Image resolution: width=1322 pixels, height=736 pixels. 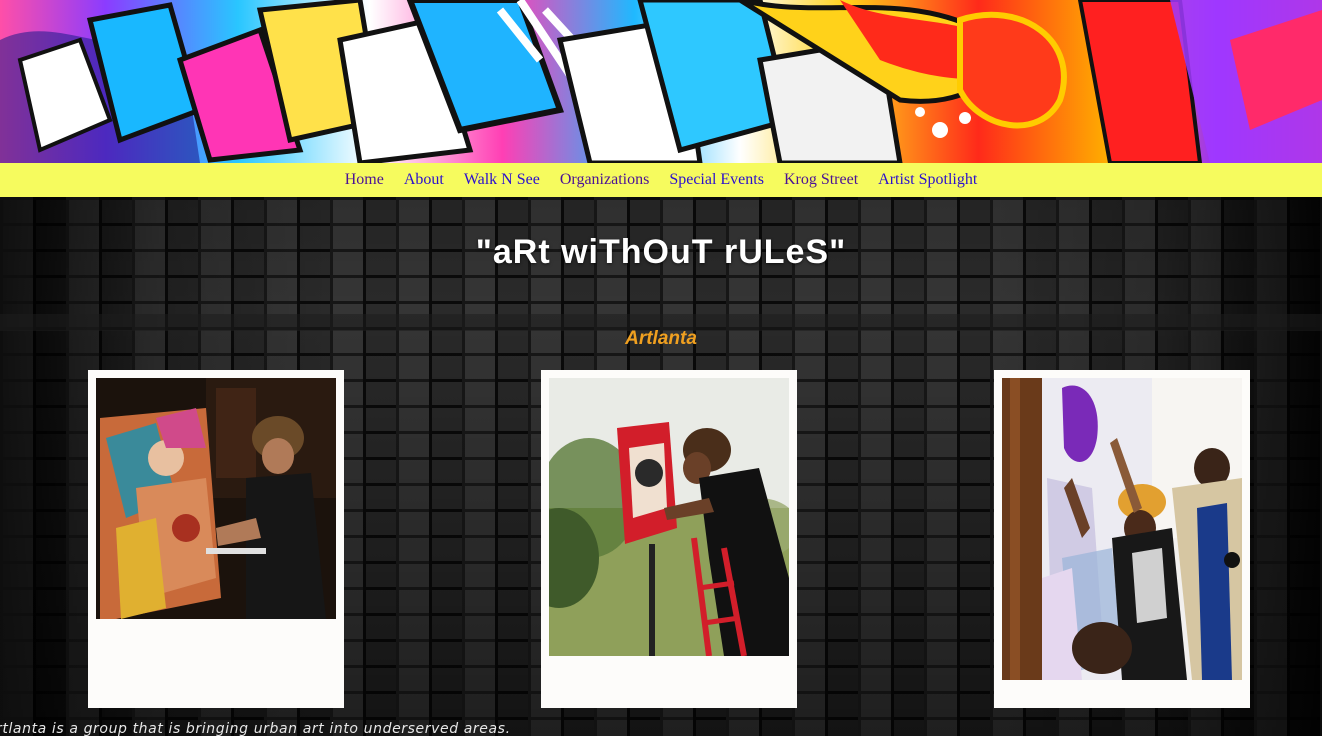 I want to click on nav-about: About, so click(x=424, y=180).